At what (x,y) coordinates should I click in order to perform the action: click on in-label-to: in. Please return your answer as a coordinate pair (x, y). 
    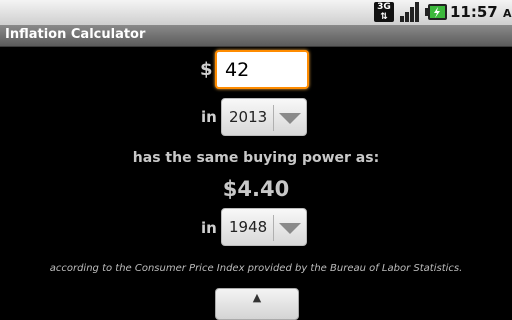
    Looking at the image, I should click on (209, 228).